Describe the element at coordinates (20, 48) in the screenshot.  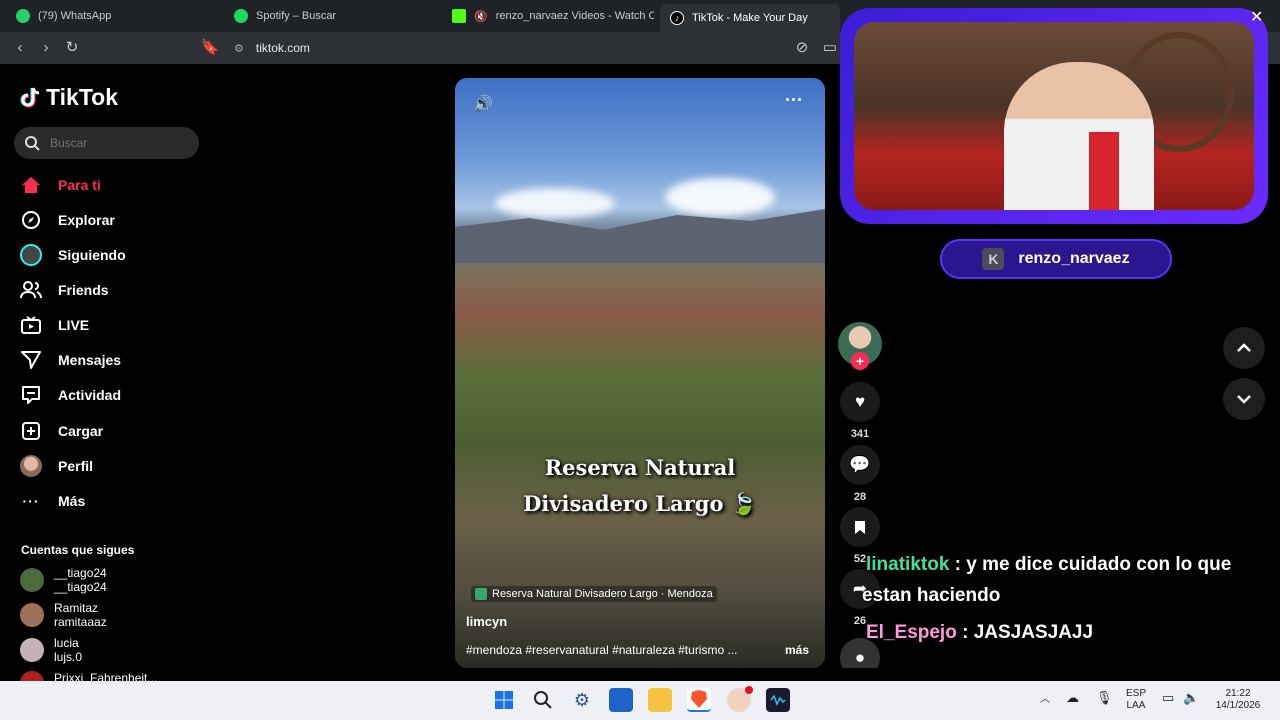
I see `back-icon: ‹` at that location.